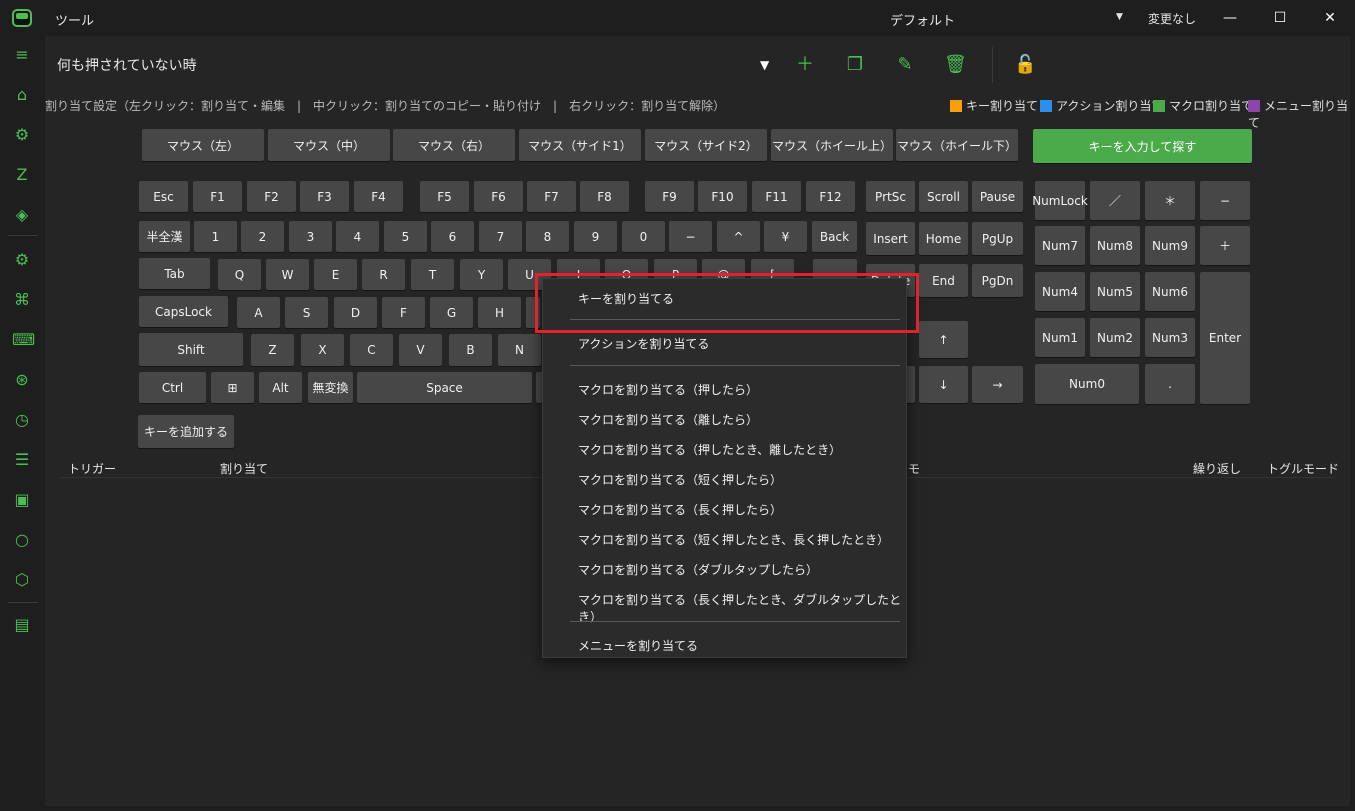 Image resolution: width=1355 pixels, height=811 pixels. Describe the element at coordinates (943, 238) in the screenshot. I see `key: Home` at that location.